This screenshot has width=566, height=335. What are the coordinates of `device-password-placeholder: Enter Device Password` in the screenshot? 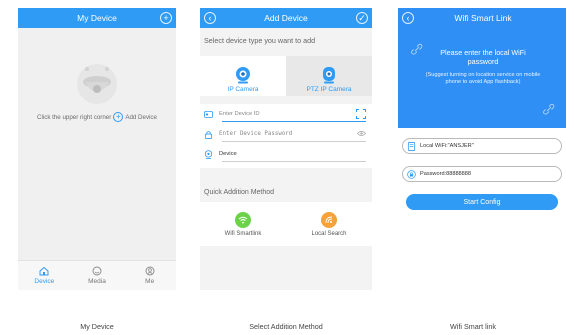 It's located at (256, 134).